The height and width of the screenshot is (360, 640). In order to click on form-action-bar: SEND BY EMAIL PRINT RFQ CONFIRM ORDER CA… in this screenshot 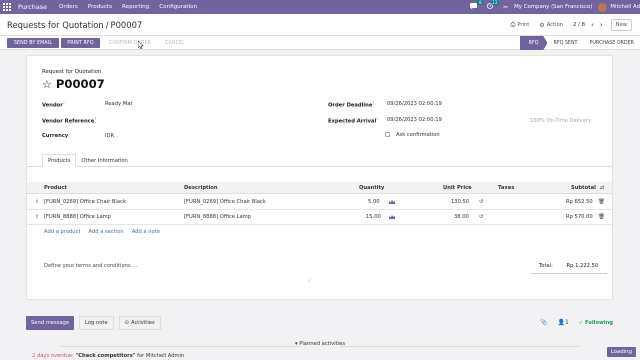, I will do `click(320, 43)`.